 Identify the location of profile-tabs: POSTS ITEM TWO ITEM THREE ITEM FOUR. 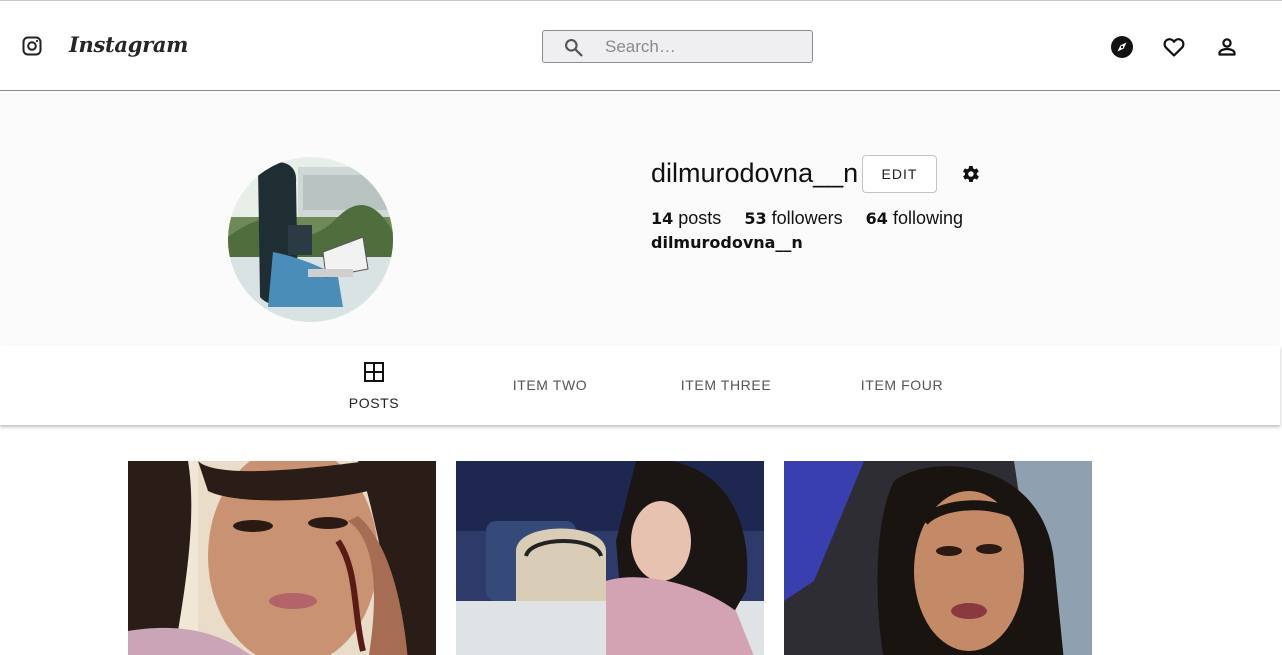
(640, 385).